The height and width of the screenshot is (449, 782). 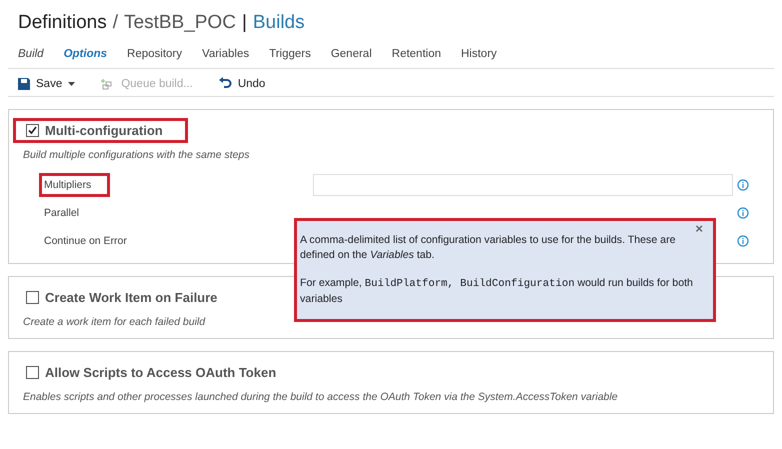 I want to click on breadcrumb-root: Definitions, so click(x=62, y=23).